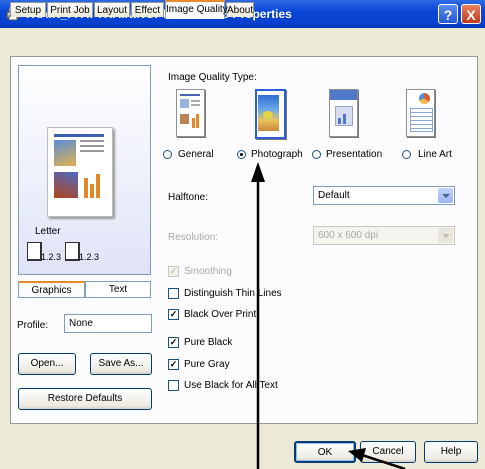 Image resolution: width=485 pixels, height=469 pixels. What do you see at coordinates (208, 271) in the screenshot?
I see `smoothing-label: Smoothing` at bounding box center [208, 271].